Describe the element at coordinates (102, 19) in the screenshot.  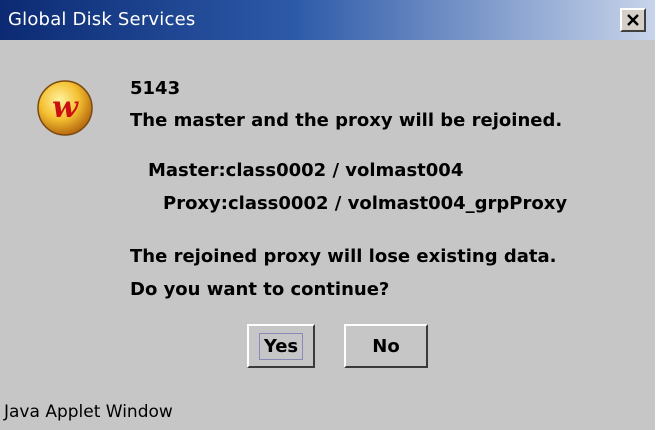
I see `window-title: Global Disk Services` at that location.